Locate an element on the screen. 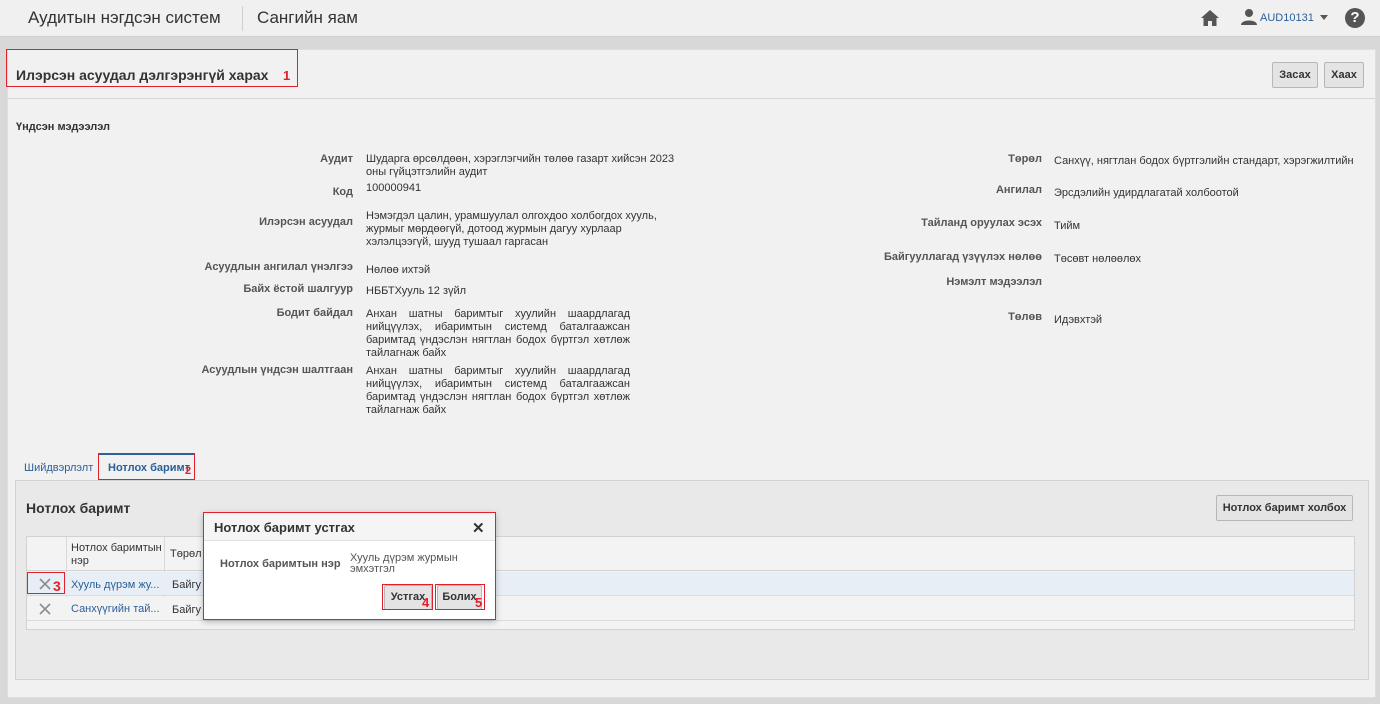 The width and height of the screenshot is (1380, 704). audit-label: Аудит is located at coordinates (336, 159).